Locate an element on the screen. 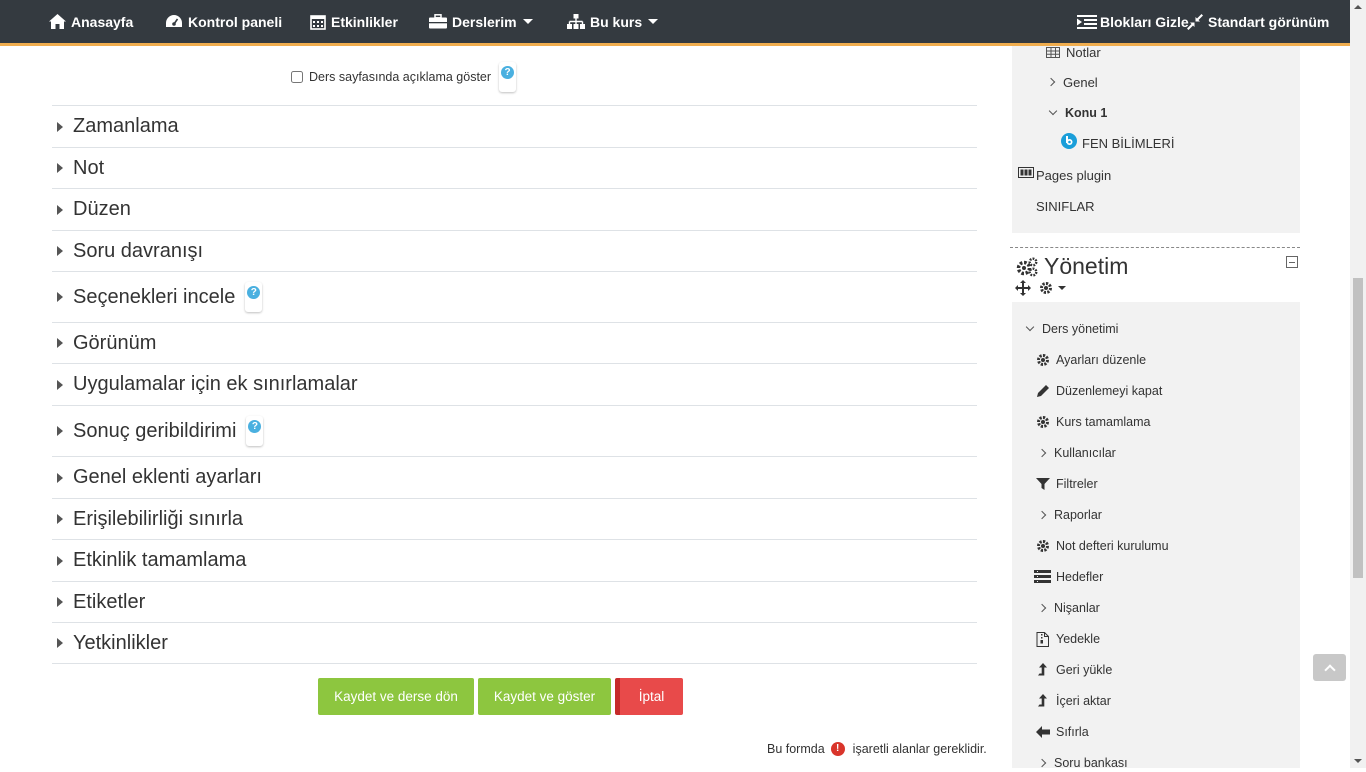  save-display-button: Kaydet ve göster is located at coordinates (544, 696).